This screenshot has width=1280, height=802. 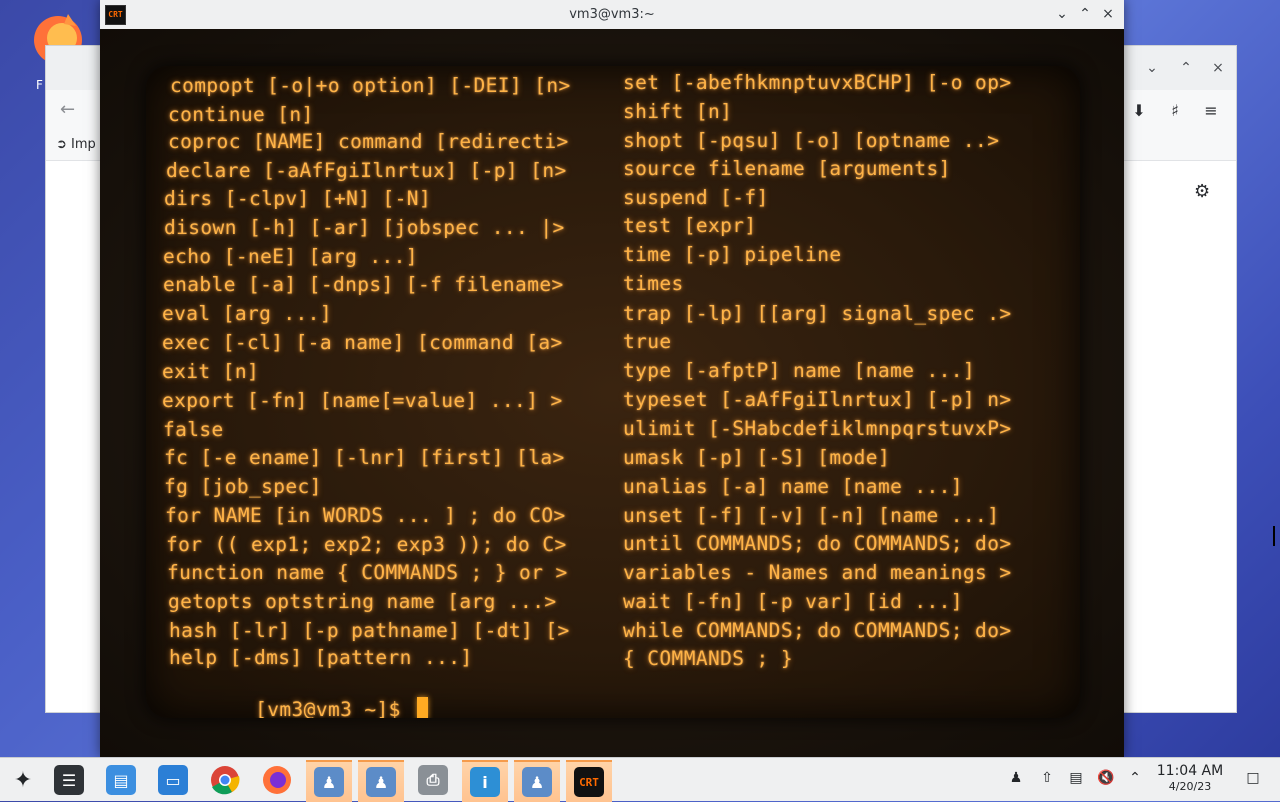 I want to click on terminal-line-right: source filename [arguments], so click(x=787, y=168).